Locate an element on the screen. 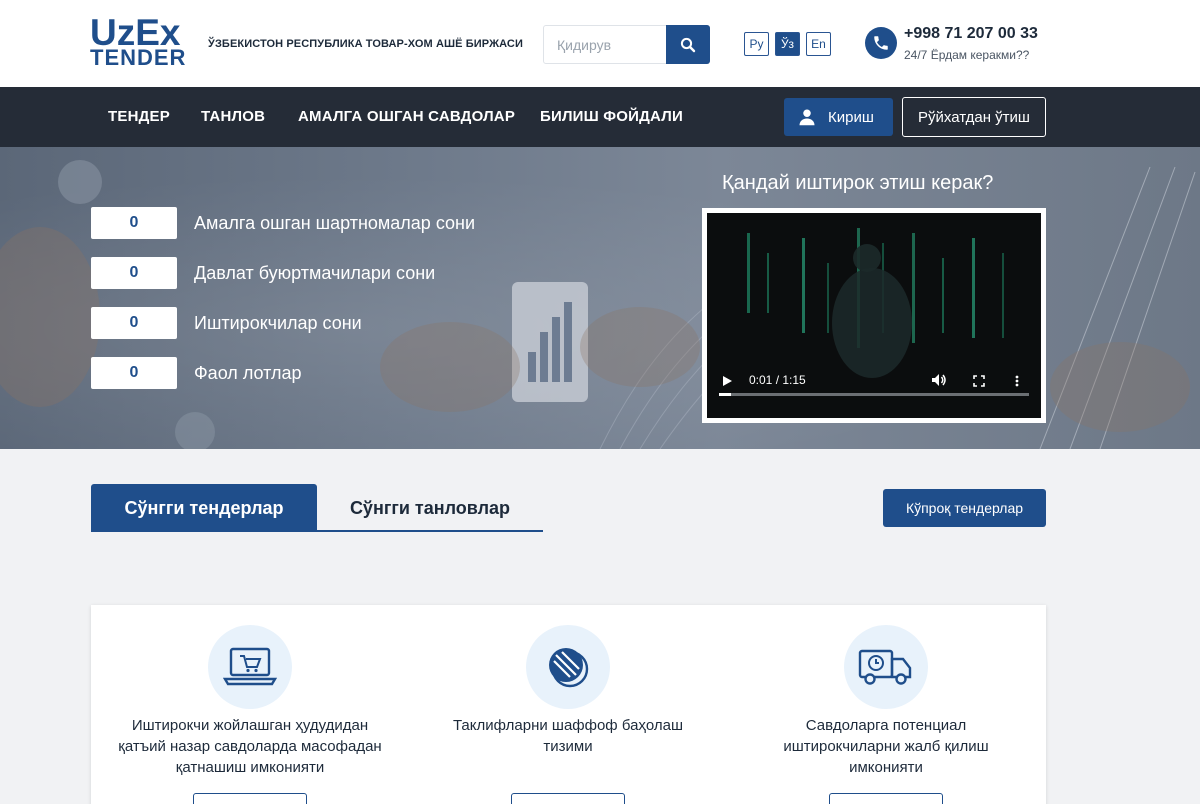 Image resolution: width=1200 pixels, height=804 pixels. search-input is located at coordinates (605, 44).